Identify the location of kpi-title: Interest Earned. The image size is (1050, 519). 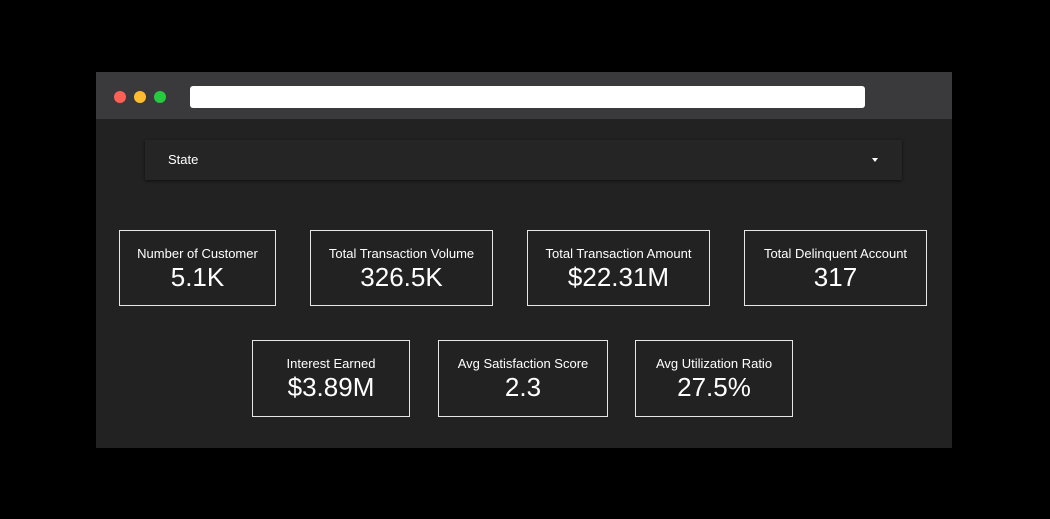
(331, 363).